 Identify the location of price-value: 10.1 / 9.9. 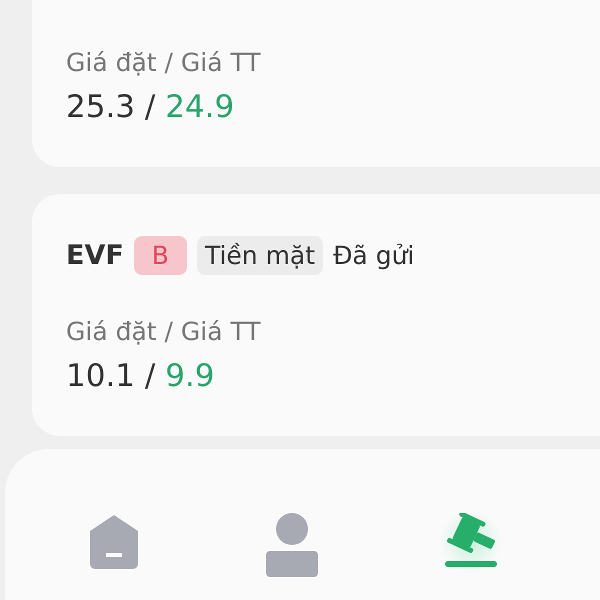
(141, 376).